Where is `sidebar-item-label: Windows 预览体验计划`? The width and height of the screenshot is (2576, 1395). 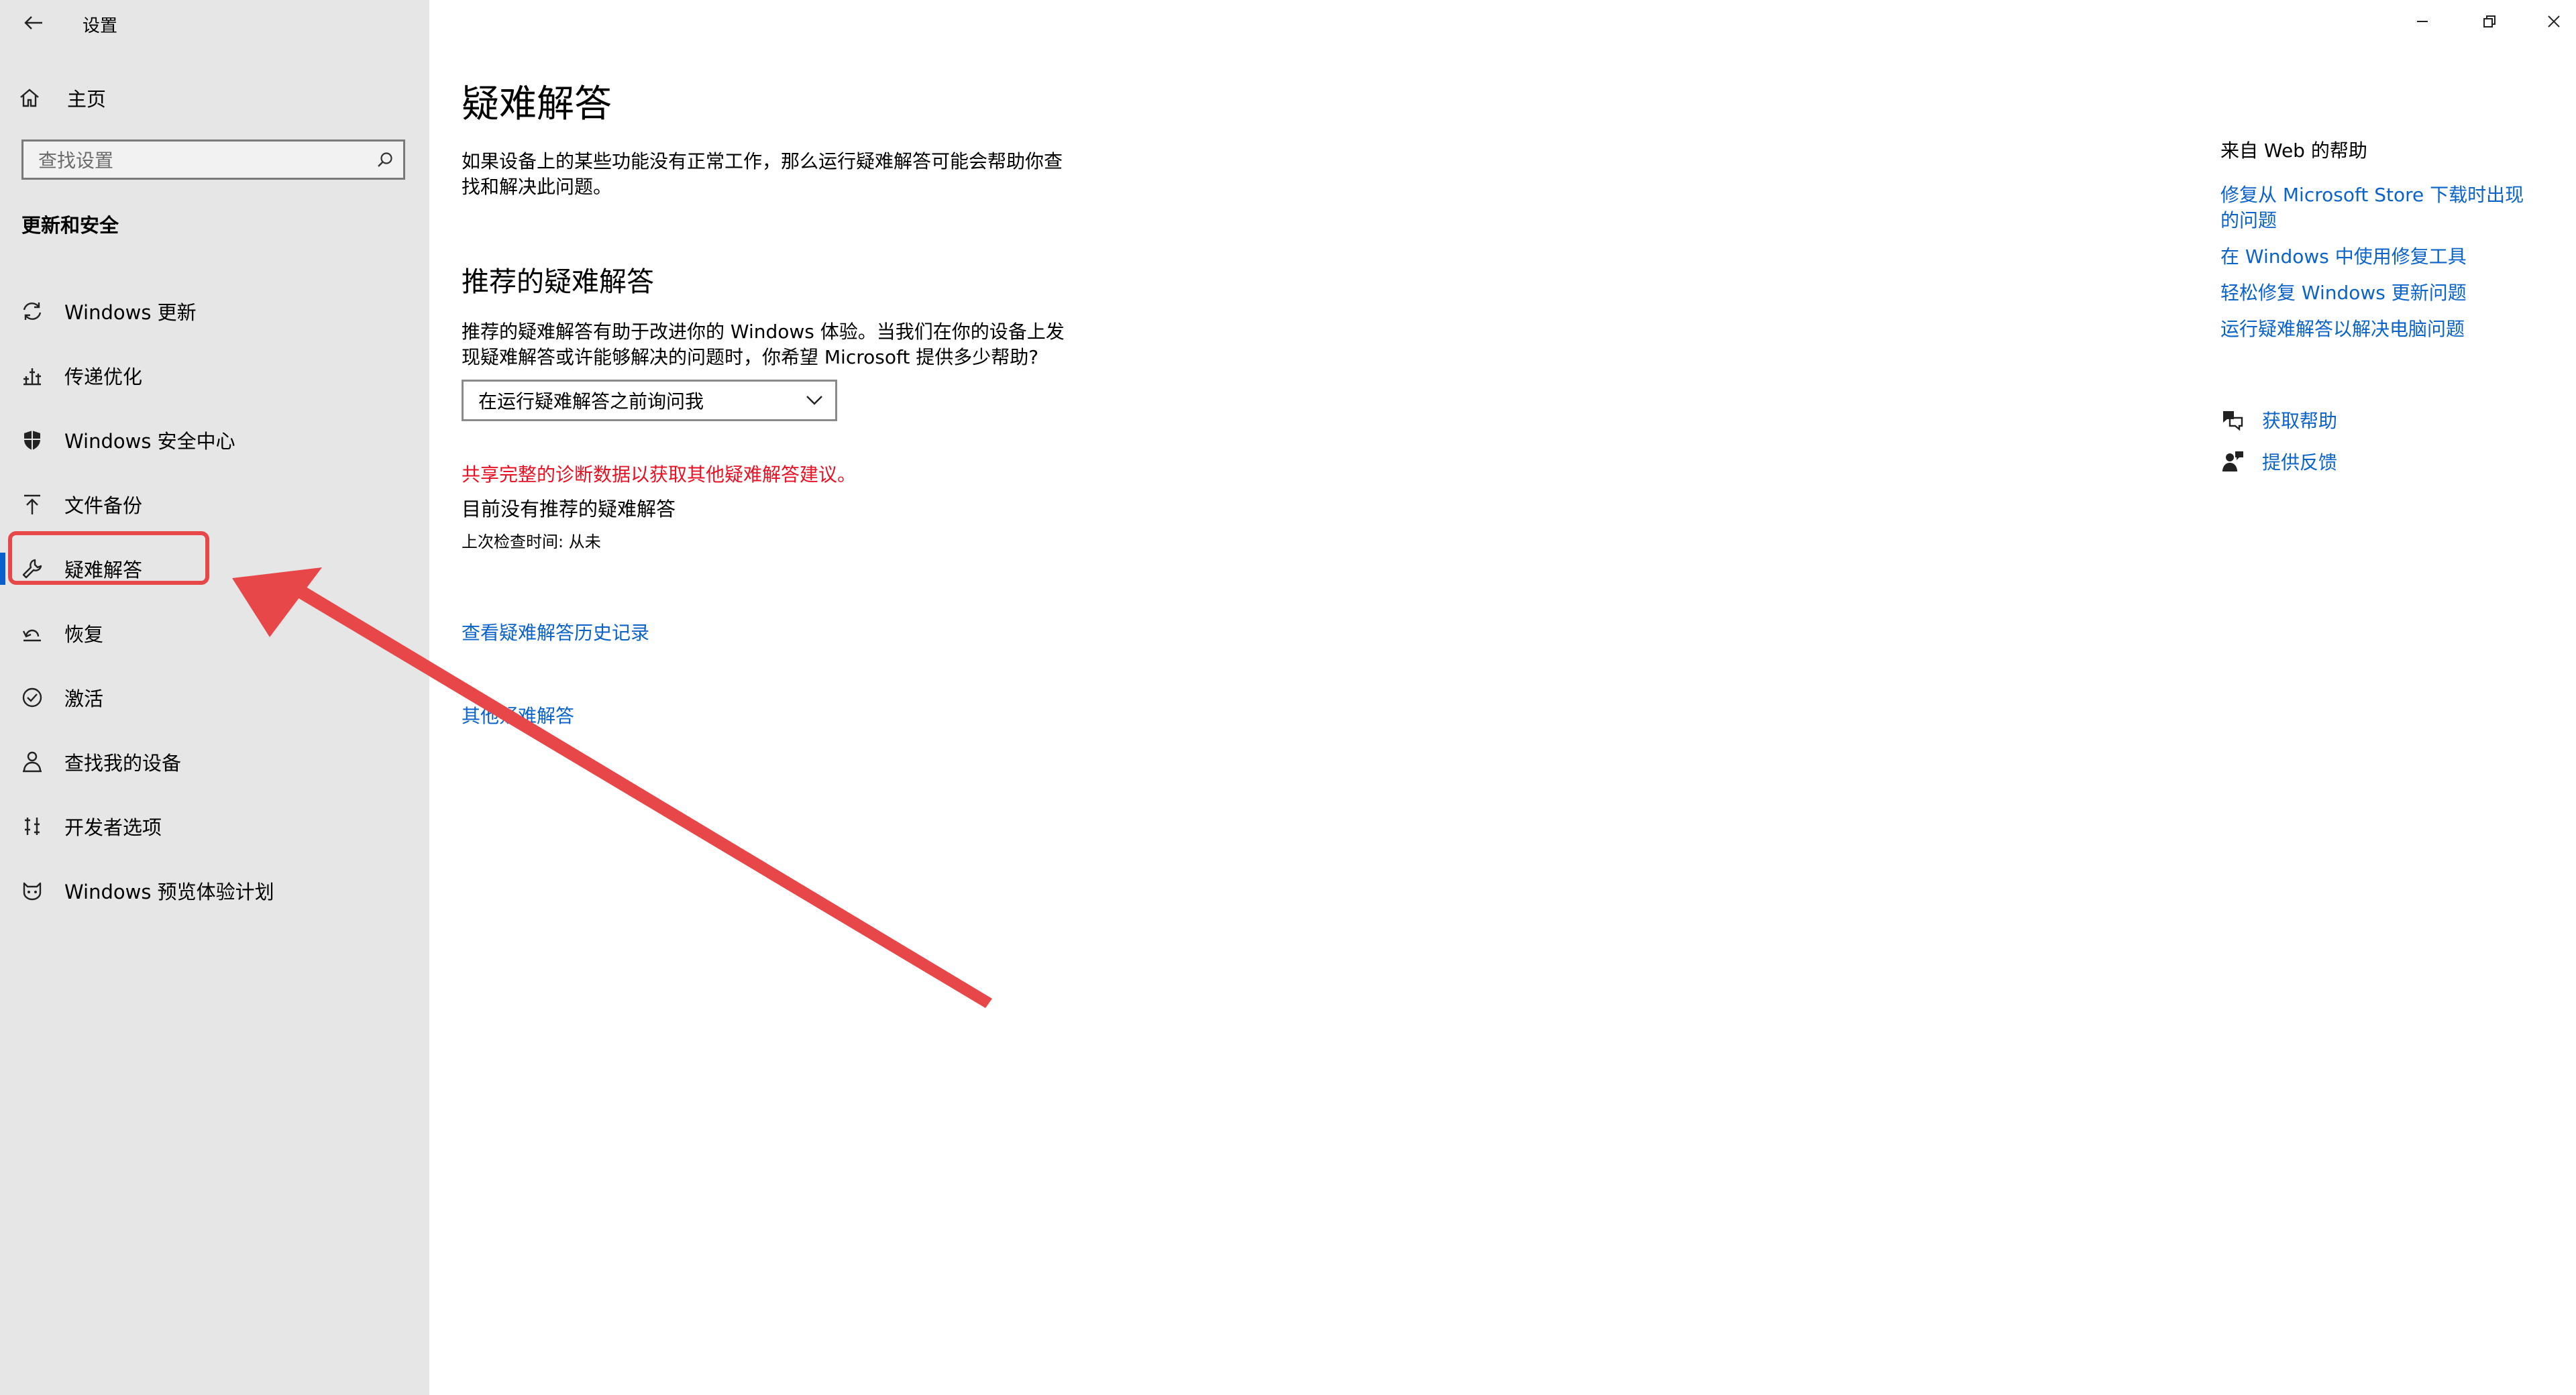 sidebar-item-label: Windows 预览体验计划 is located at coordinates (169, 892).